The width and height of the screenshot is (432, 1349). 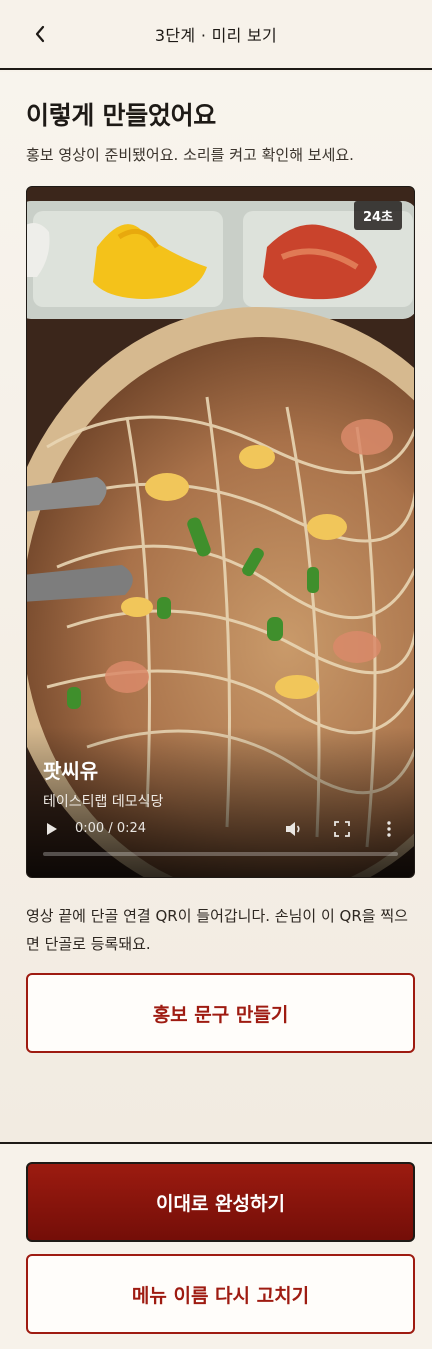 I want to click on edit-menu-name-button: 메뉴 이름 다시 고치기, so click(x=220, y=1294).